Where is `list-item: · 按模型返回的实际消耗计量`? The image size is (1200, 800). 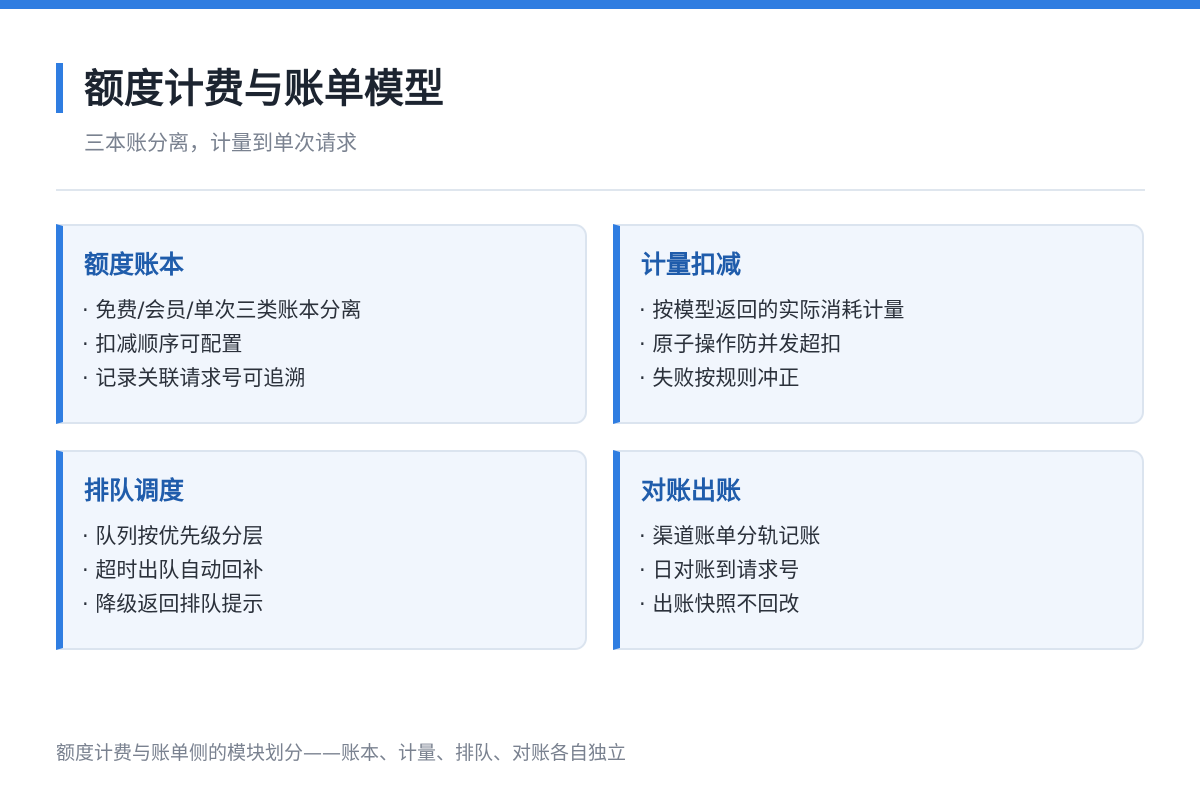
list-item: · 按模型返回的实际消耗计量 is located at coordinates (772, 310).